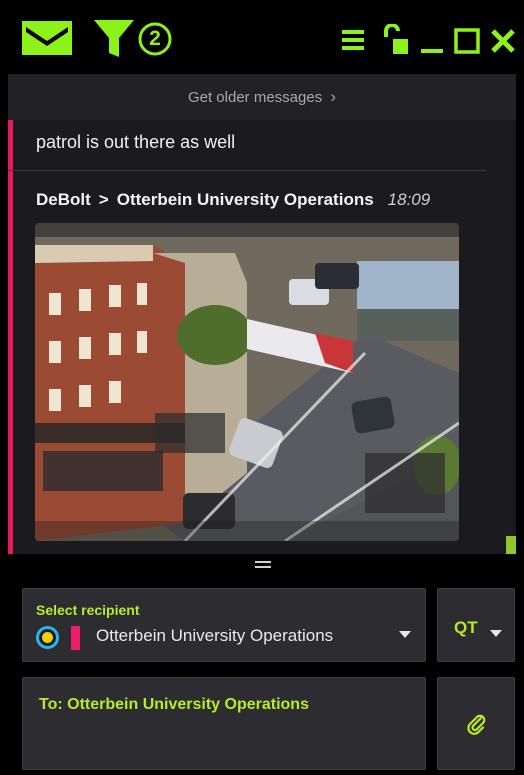 This screenshot has height=775, width=524. What do you see at coordinates (432, 41) in the screenshot?
I see `minimize-icon` at bounding box center [432, 41].